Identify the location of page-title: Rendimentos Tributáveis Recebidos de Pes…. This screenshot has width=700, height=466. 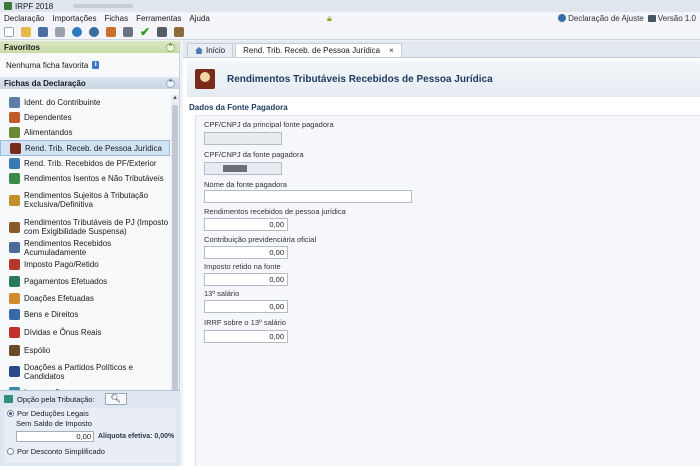
(360, 79).